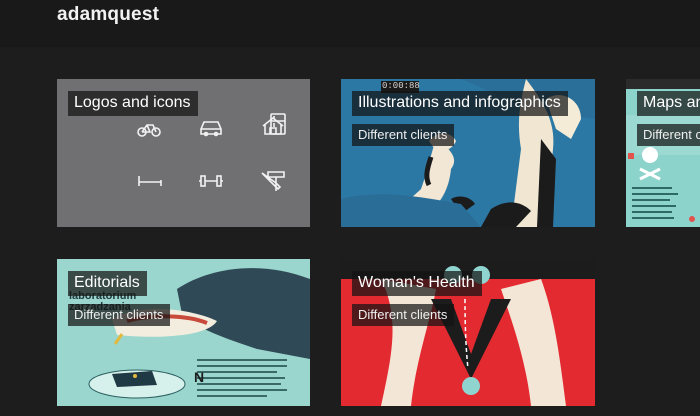 The width and height of the screenshot is (700, 416). Describe the element at coordinates (108, 15) in the screenshot. I see `site-title: adamquest` at that location.